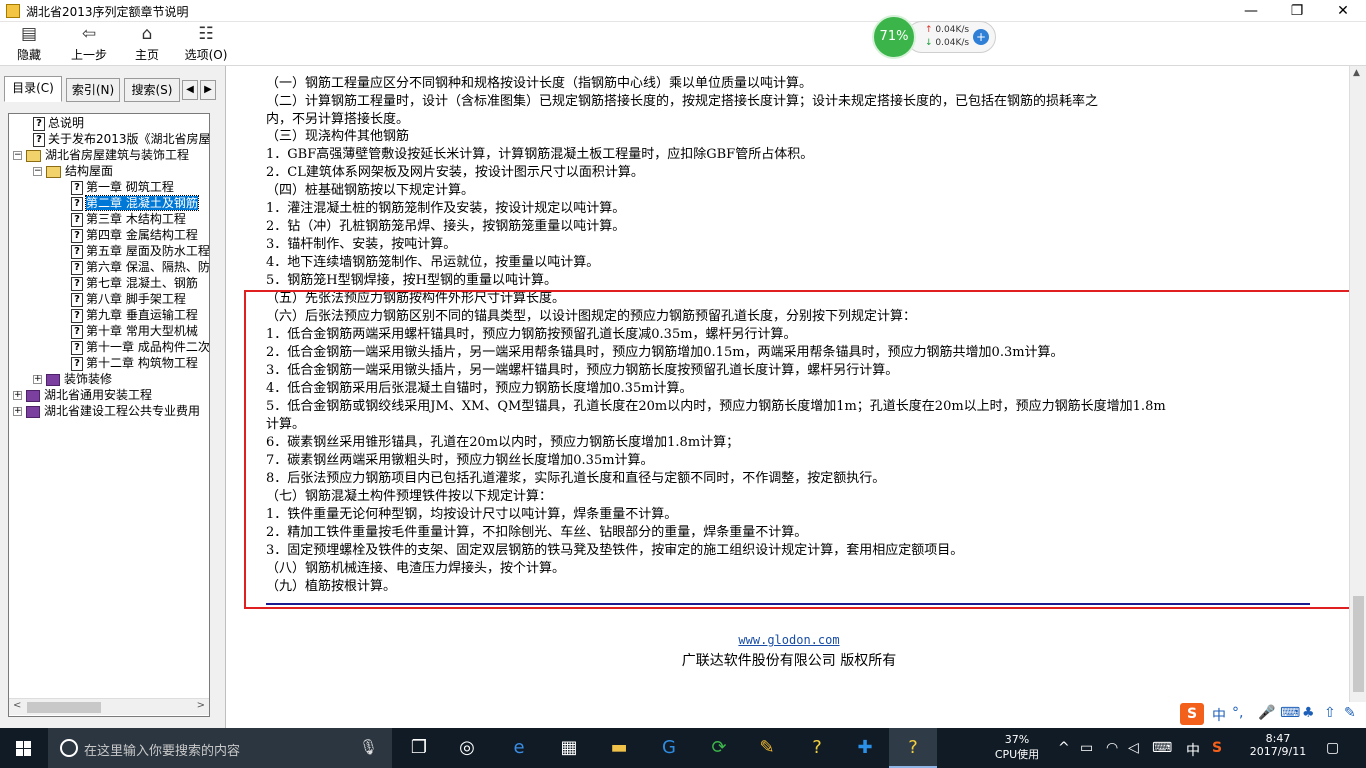  I want to click on ime-lang-toggle: 中, so click(1219, 715).